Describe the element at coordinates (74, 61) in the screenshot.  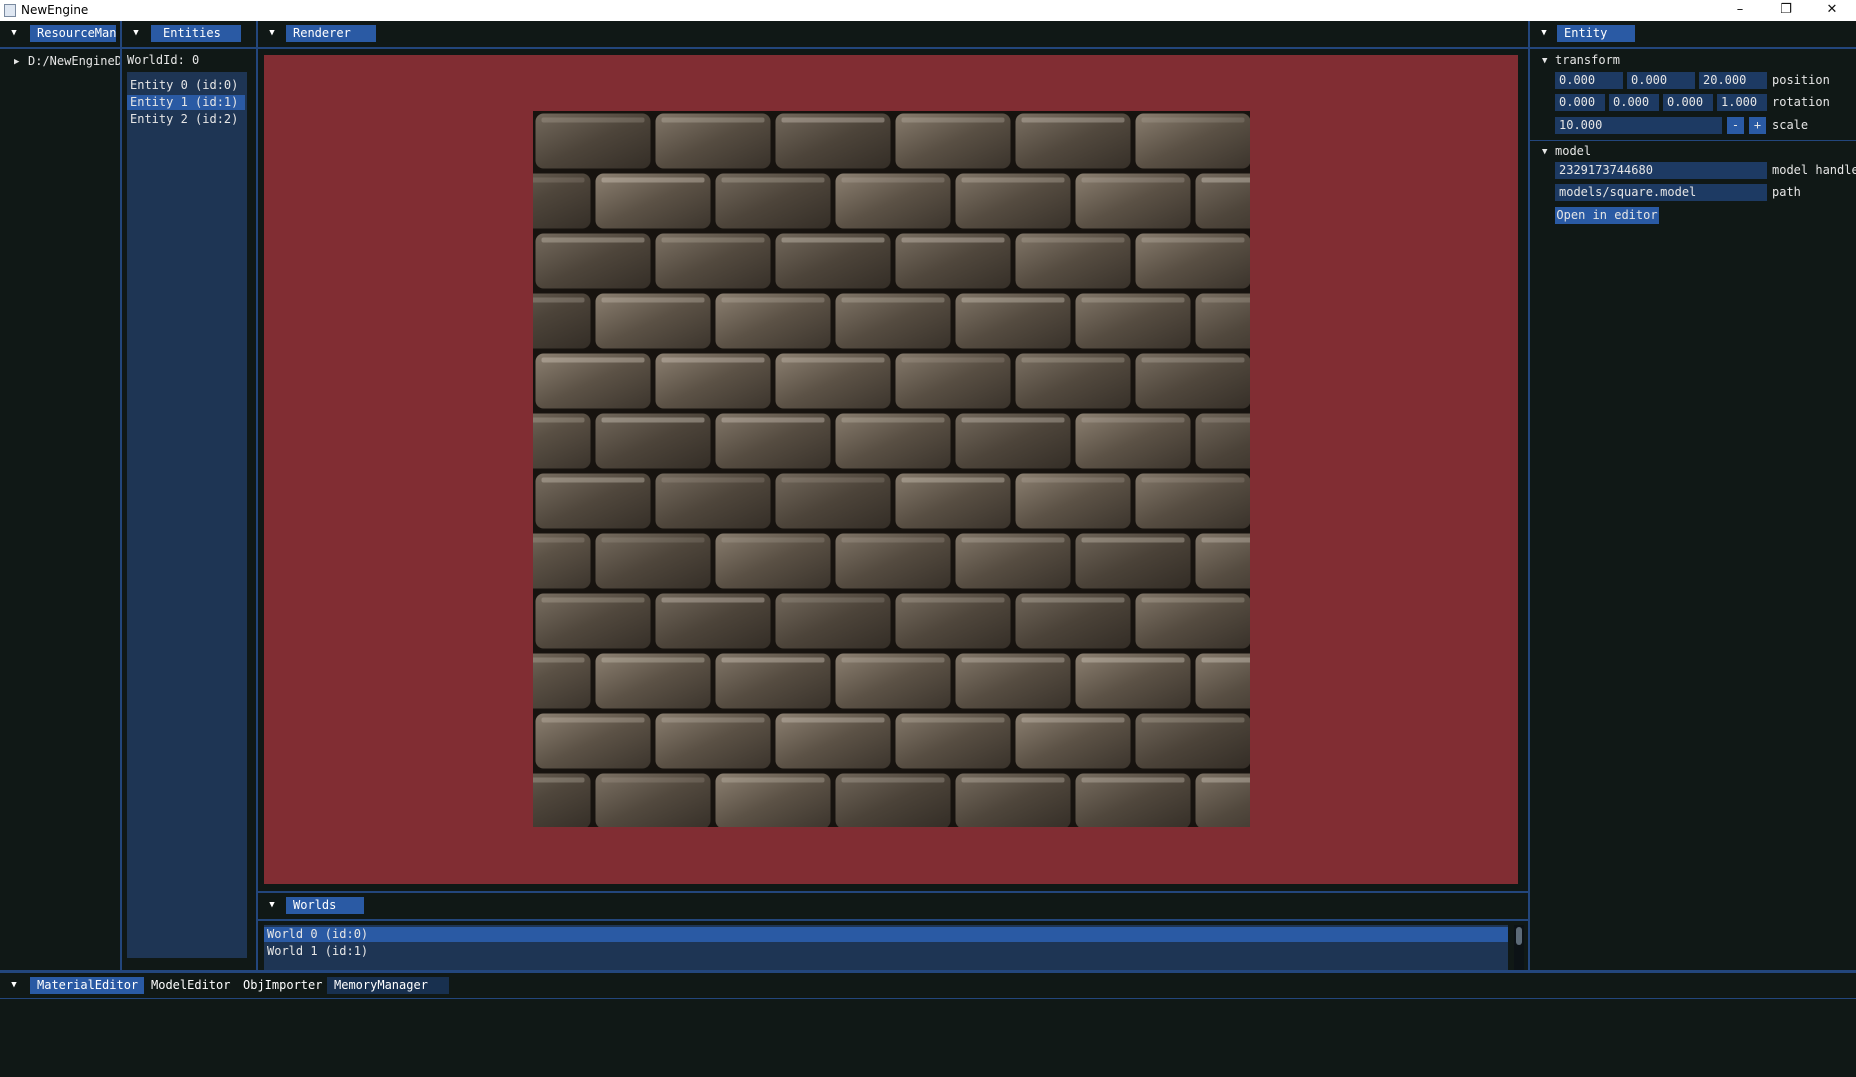
I see `resource-tree-root: D:/NewEngineD` at that location.